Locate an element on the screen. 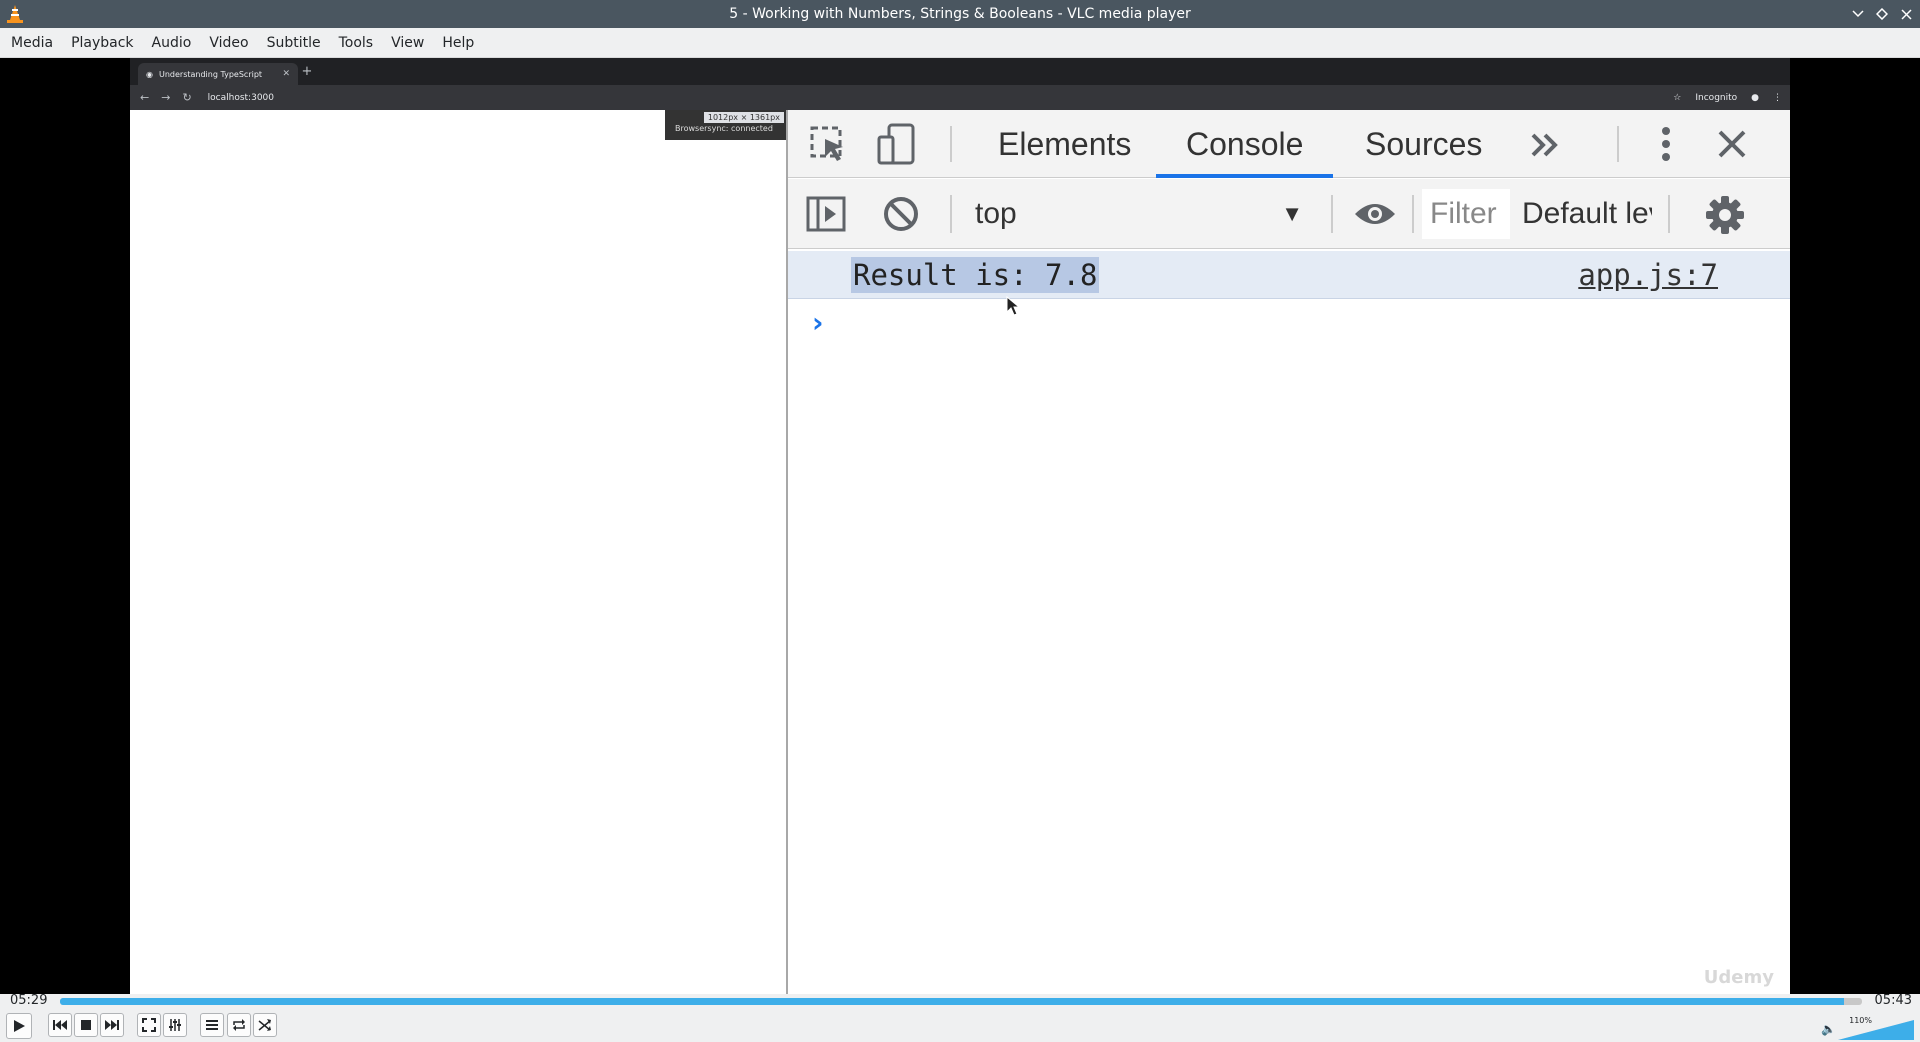 This screenshot has height=1042, width=1920. browser-url: localhost:3000 is located at coordinates (240, 97).